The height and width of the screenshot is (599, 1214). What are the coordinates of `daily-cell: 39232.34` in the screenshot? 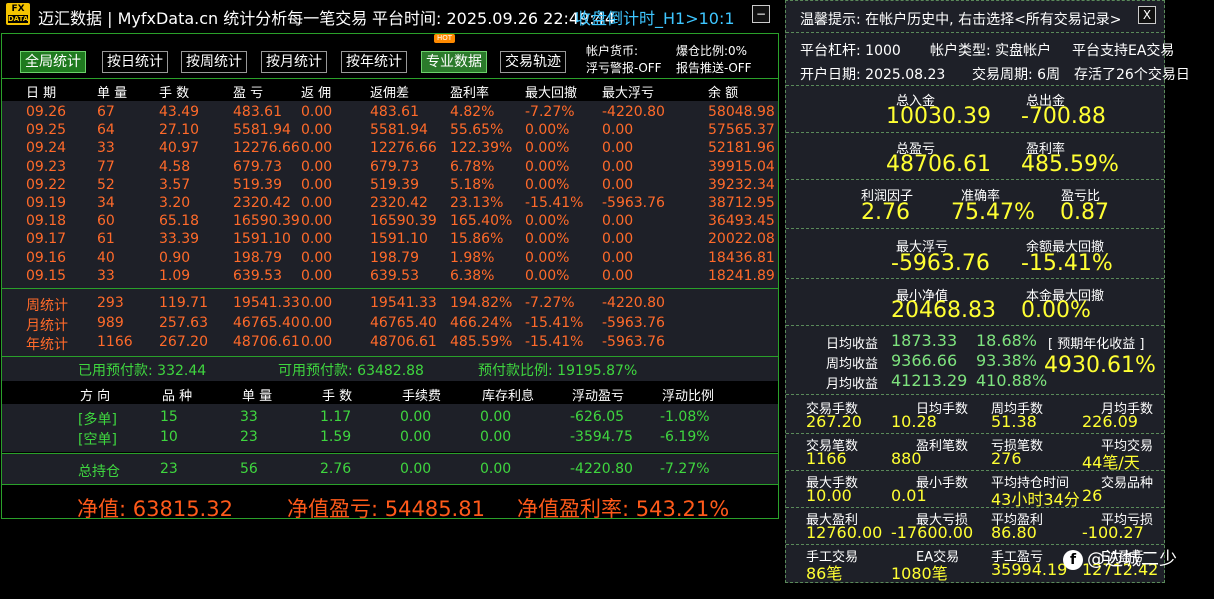 It's located at (741, 184).